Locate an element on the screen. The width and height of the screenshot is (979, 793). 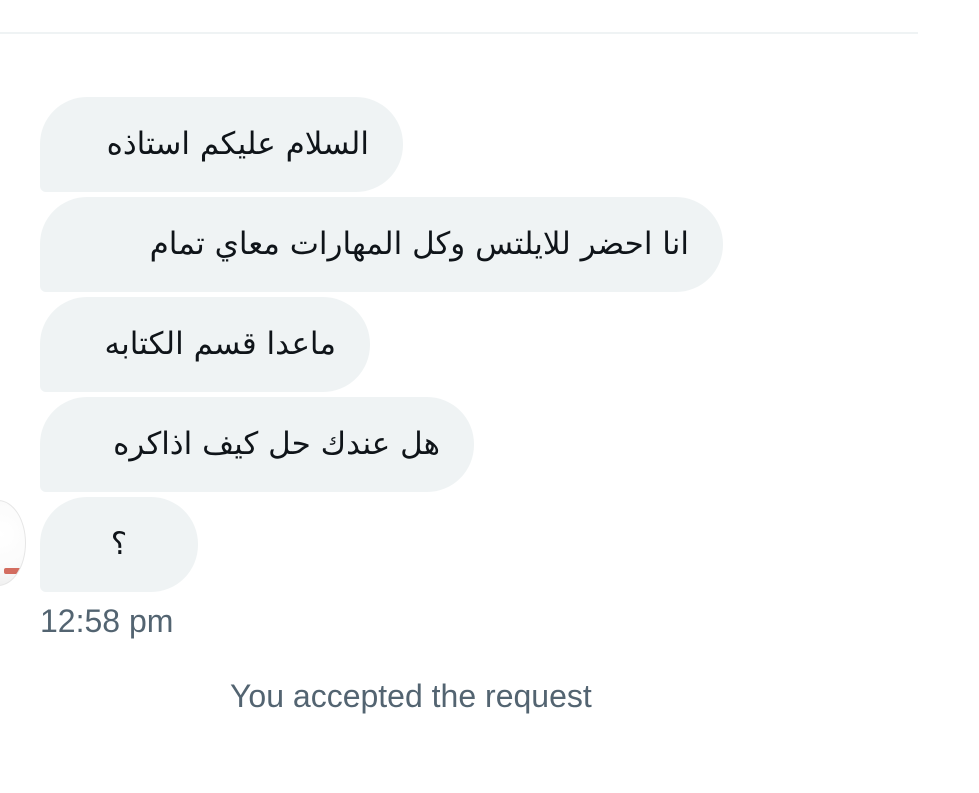
message-timestamp: 12:58 pm is located at coordinates (107, 621).